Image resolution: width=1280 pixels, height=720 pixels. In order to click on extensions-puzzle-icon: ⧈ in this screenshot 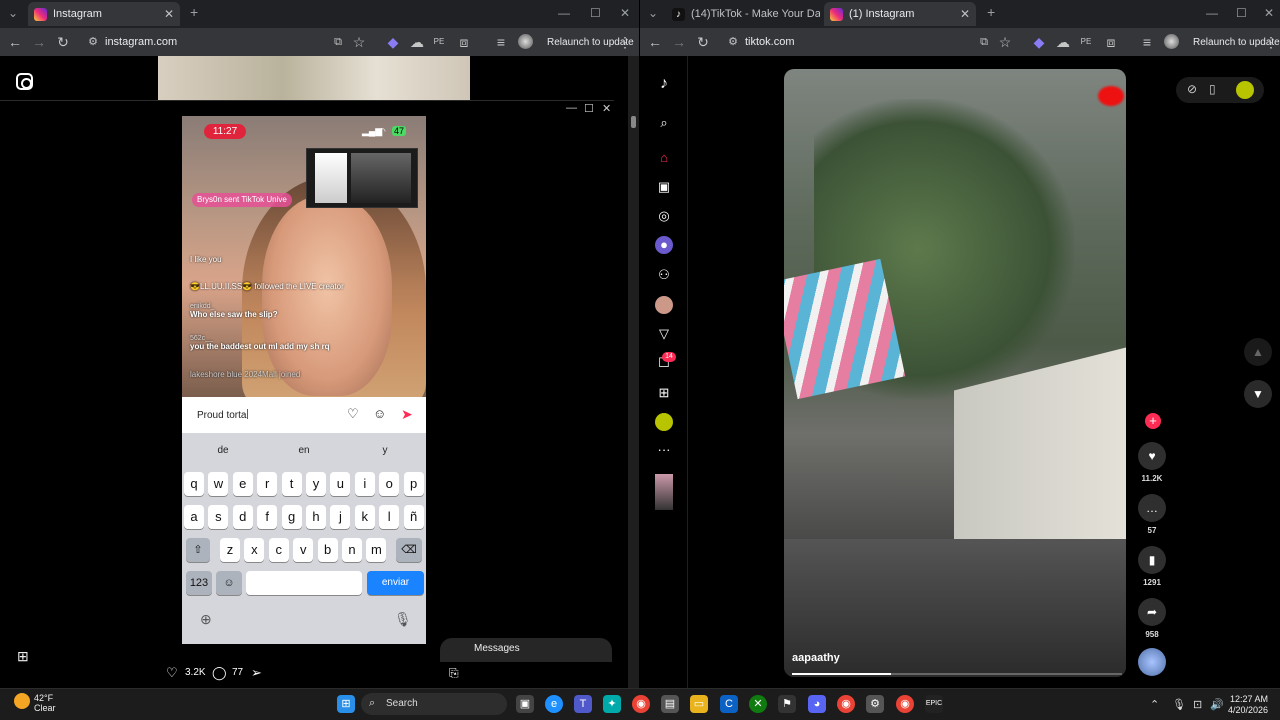, I will do `click(1111, 42)`.